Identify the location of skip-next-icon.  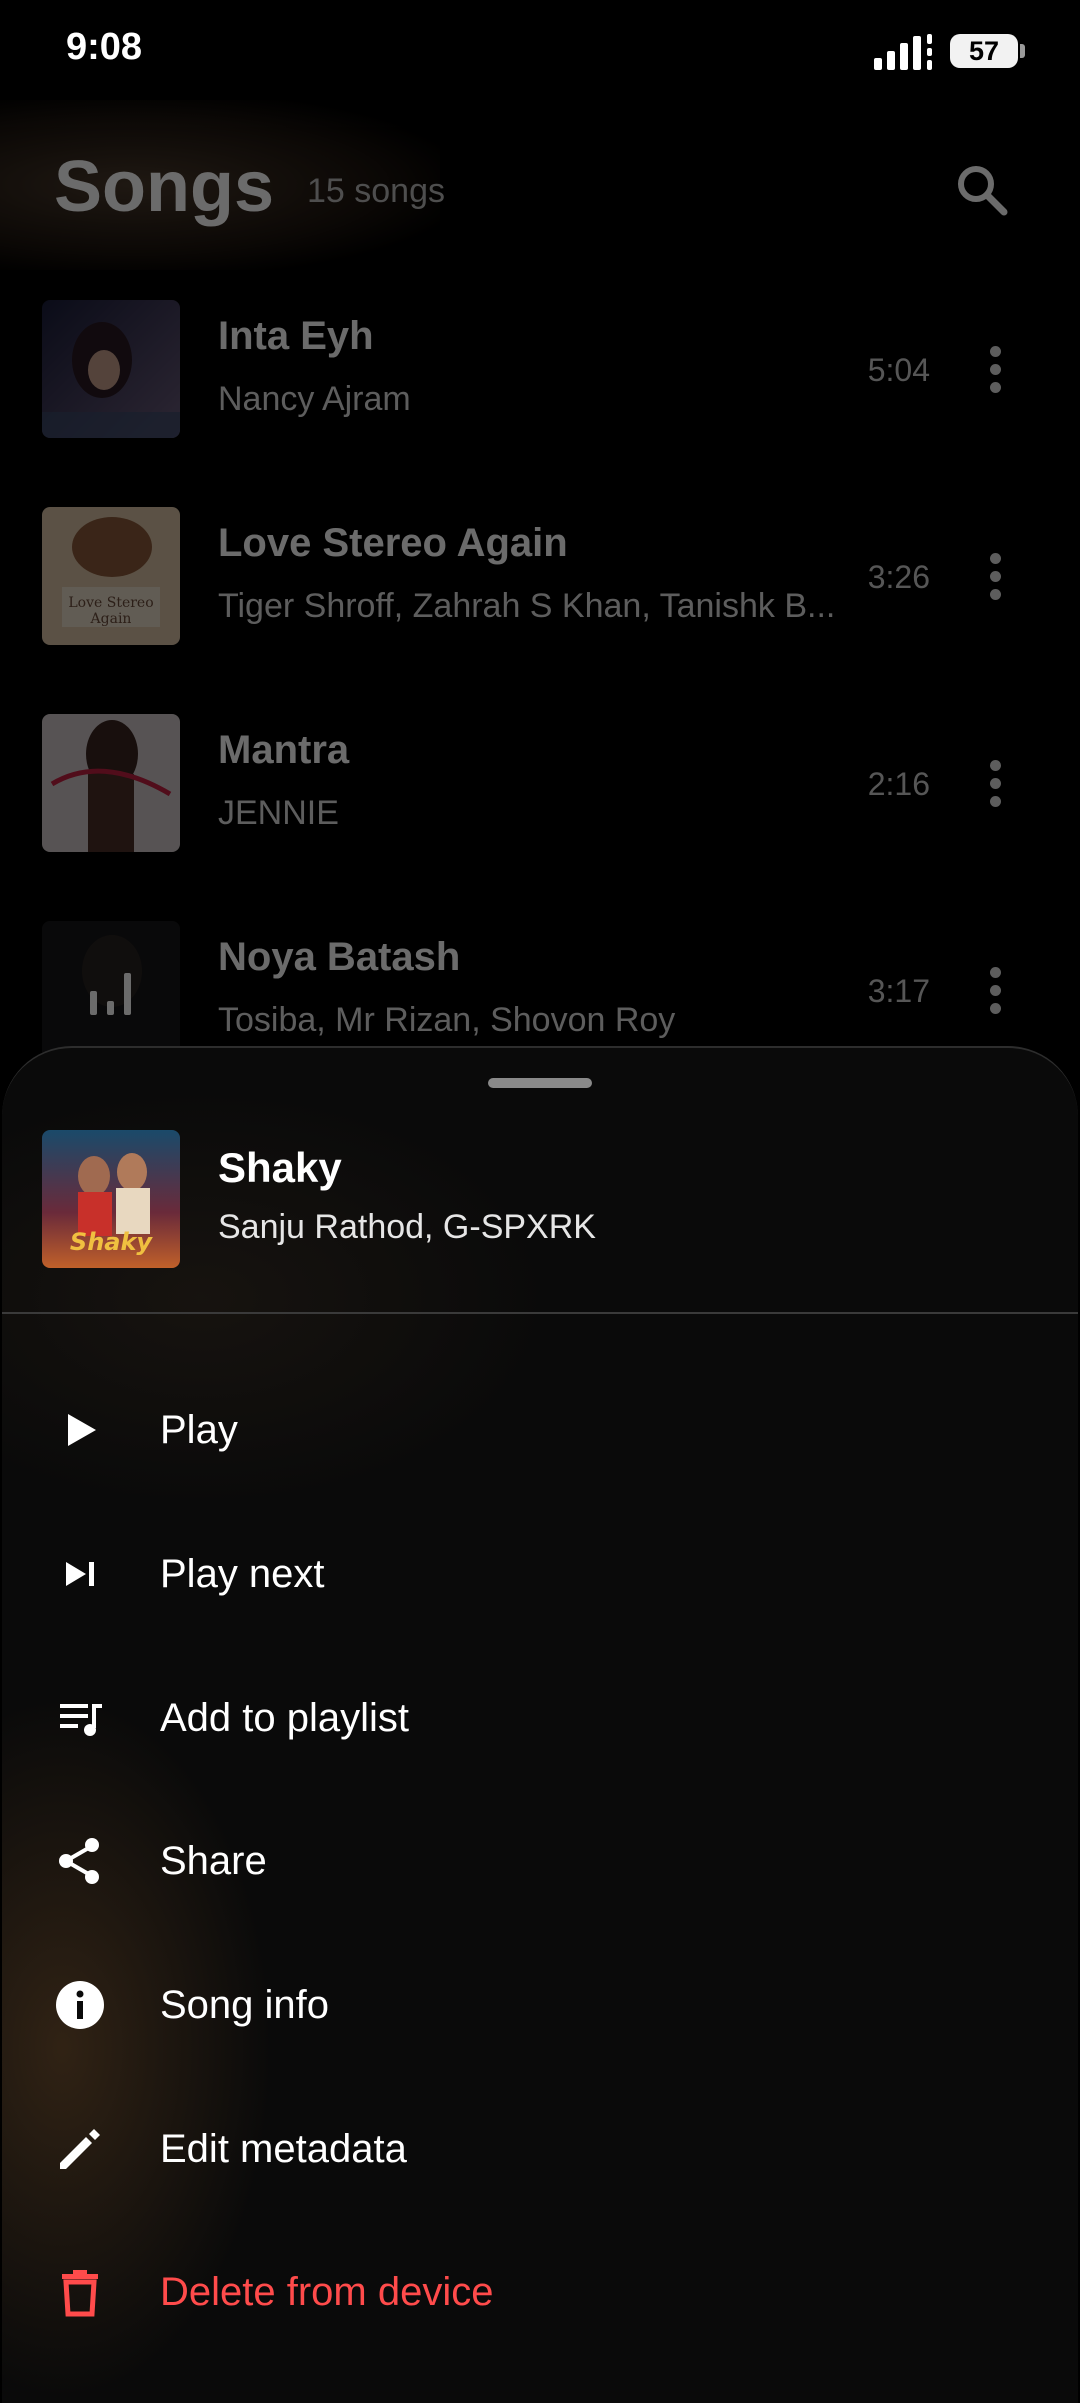
(80, 1574).